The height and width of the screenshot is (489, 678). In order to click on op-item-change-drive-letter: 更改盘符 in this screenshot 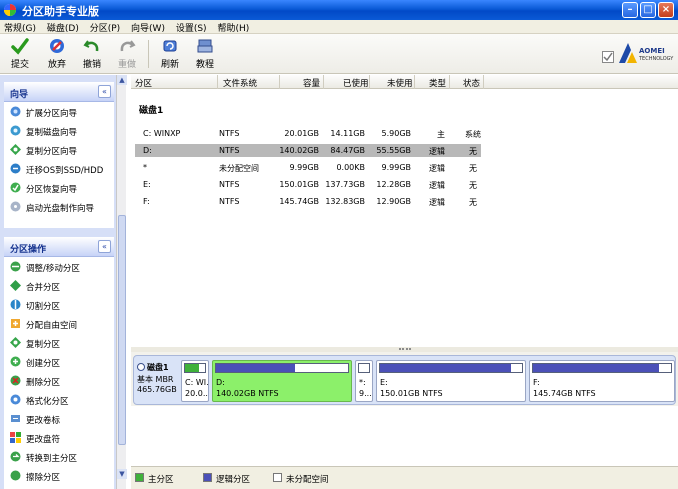, I will do `click(59, 437)`.